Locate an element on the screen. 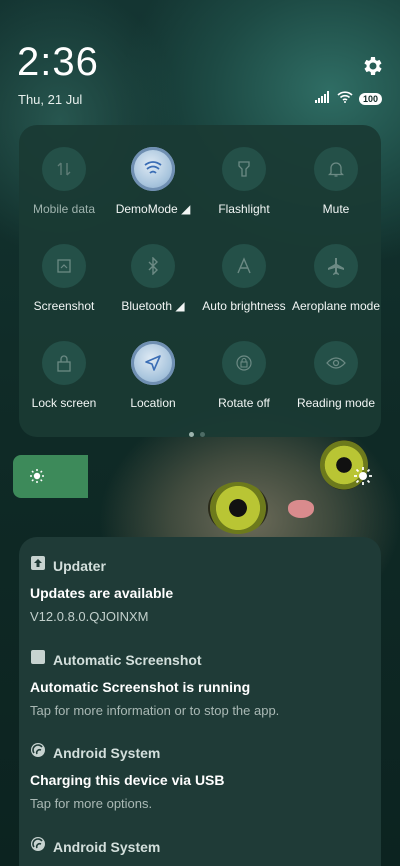  system-icons: 100 is located at coordinates (349, 99).